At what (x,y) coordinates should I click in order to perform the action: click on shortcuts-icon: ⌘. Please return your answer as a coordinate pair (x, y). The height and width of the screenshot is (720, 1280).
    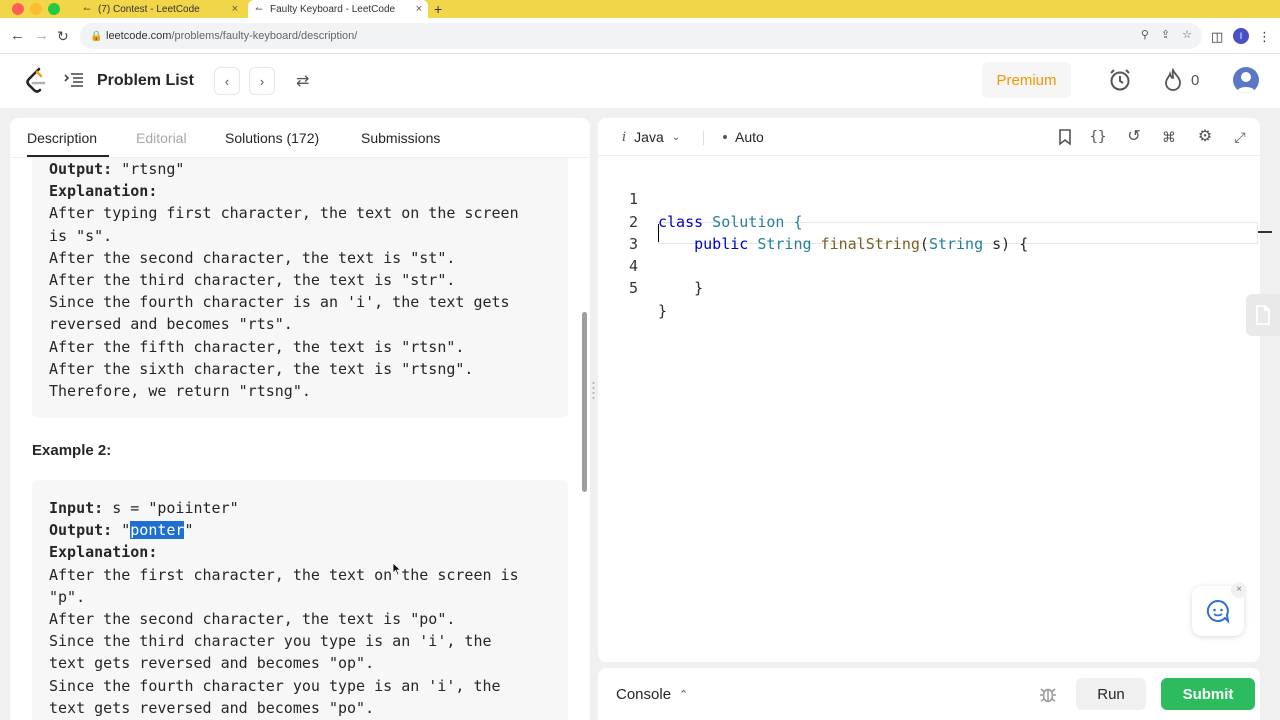
    Looking at the image, I should click on (1169, 137).